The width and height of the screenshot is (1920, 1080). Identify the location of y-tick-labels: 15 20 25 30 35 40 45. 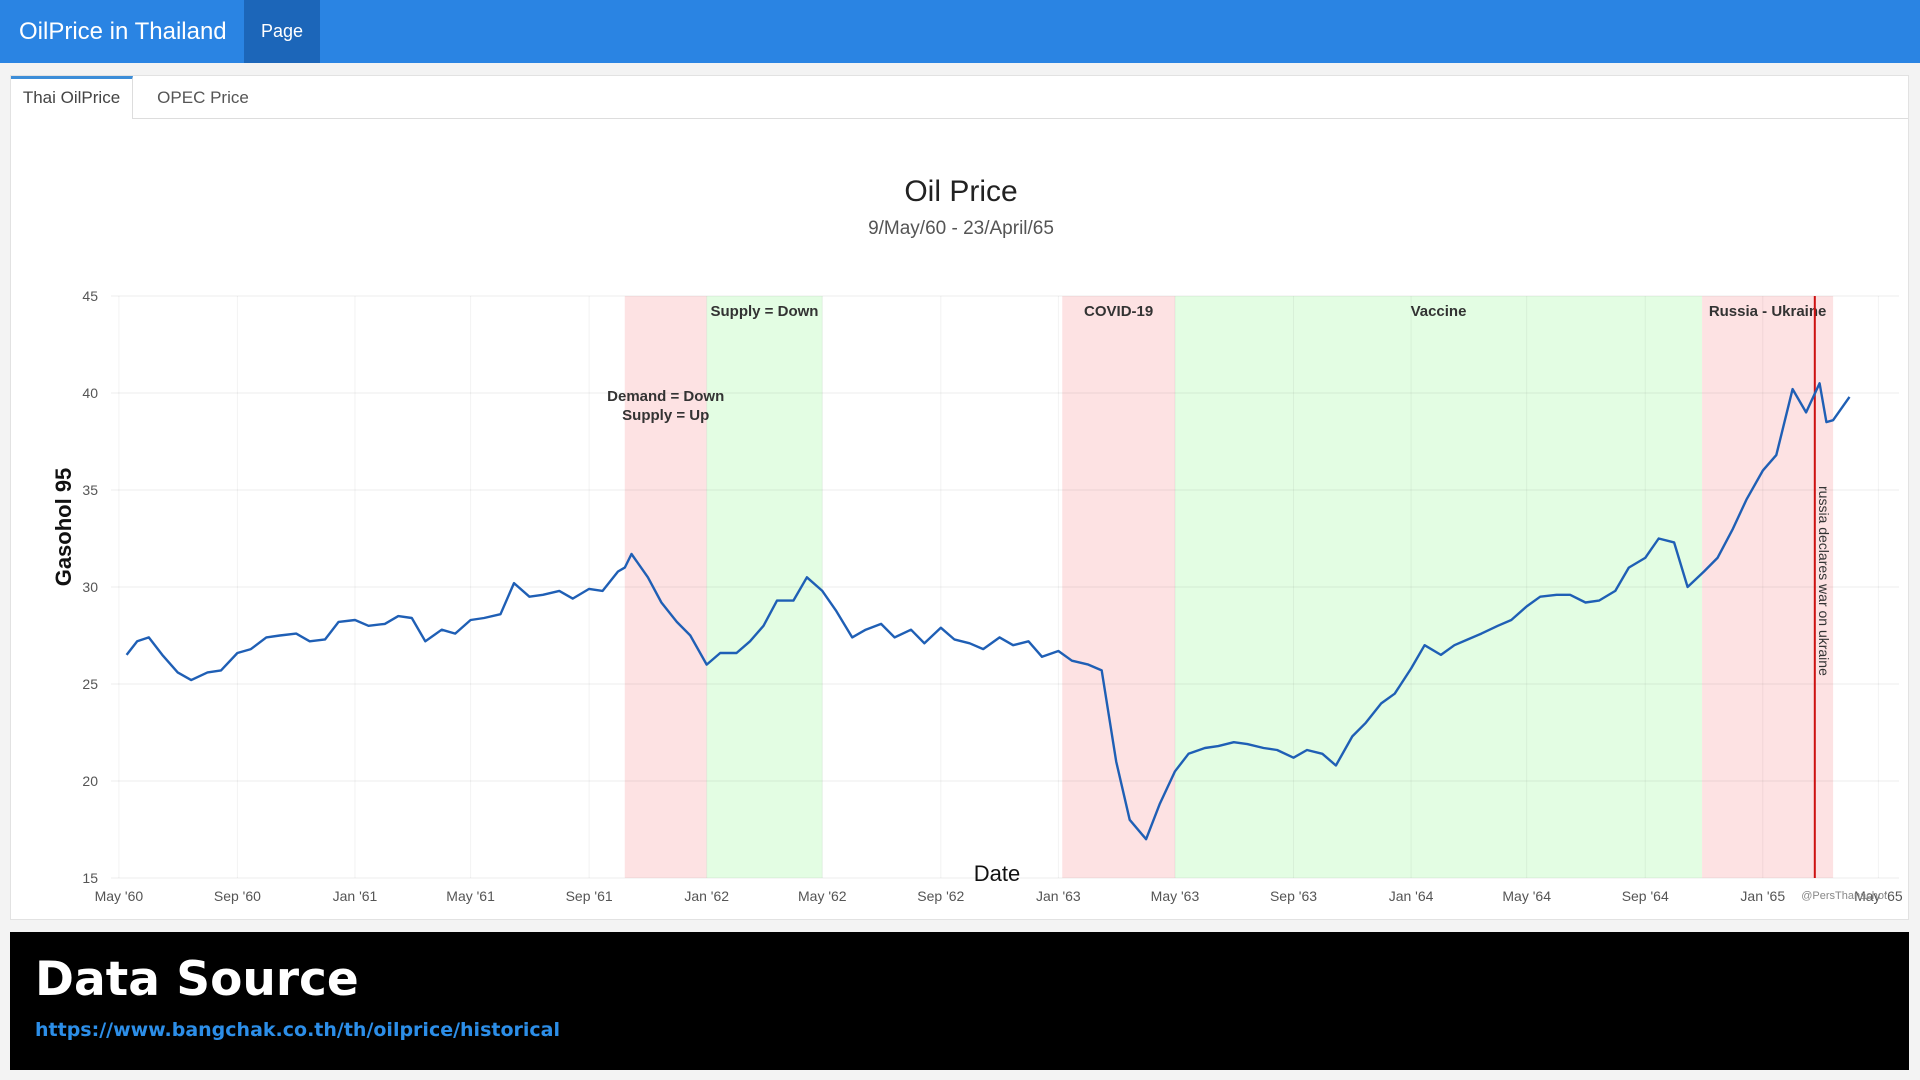
(90, 587).